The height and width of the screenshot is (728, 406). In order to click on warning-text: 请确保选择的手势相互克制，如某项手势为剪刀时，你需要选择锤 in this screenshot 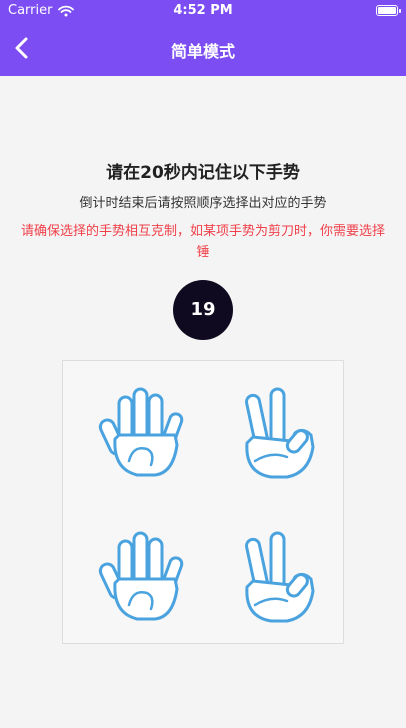, I will do `click(202, 242)`.